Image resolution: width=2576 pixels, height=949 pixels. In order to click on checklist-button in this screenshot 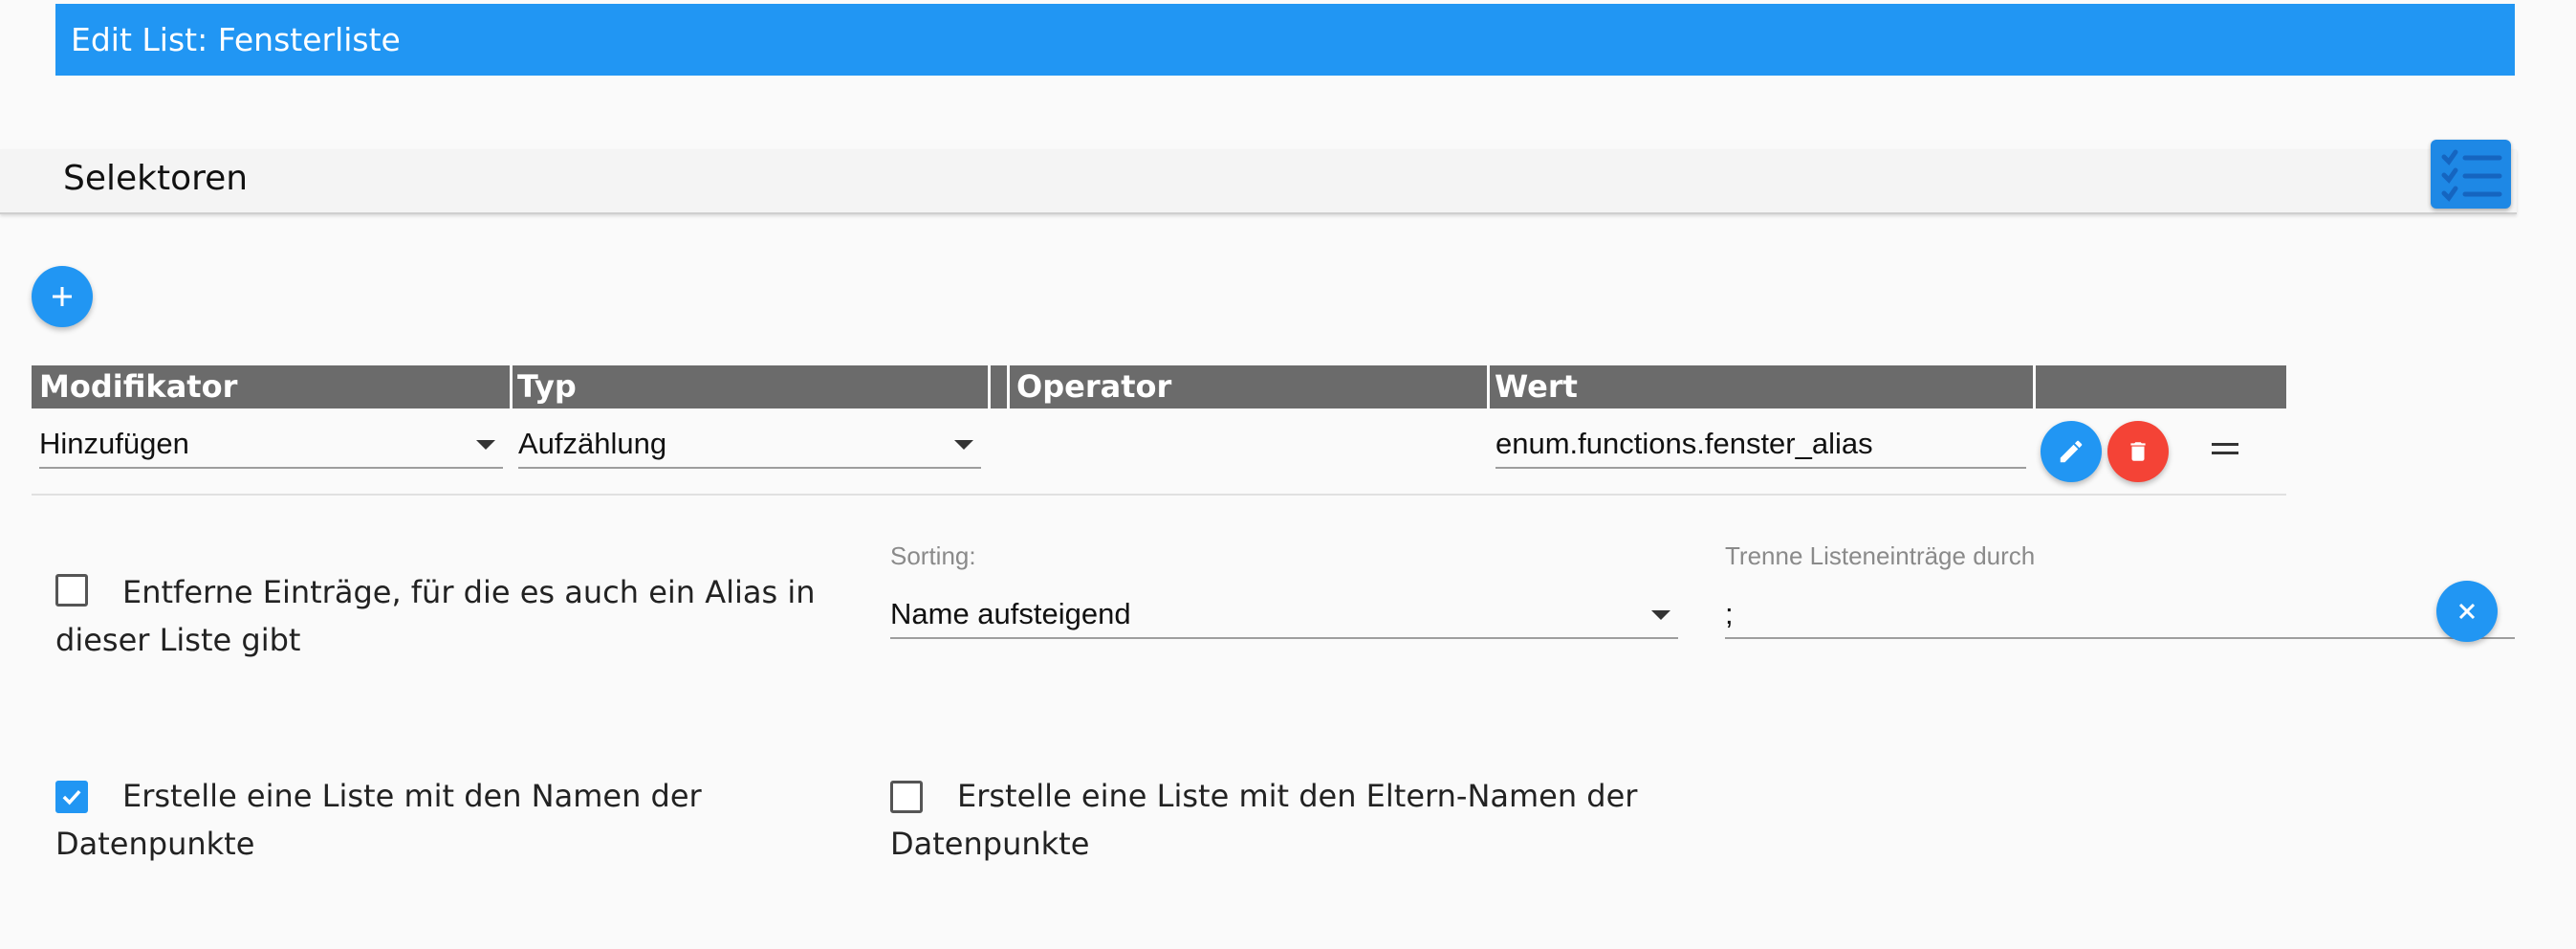, I will do `click(2471, 174)`.